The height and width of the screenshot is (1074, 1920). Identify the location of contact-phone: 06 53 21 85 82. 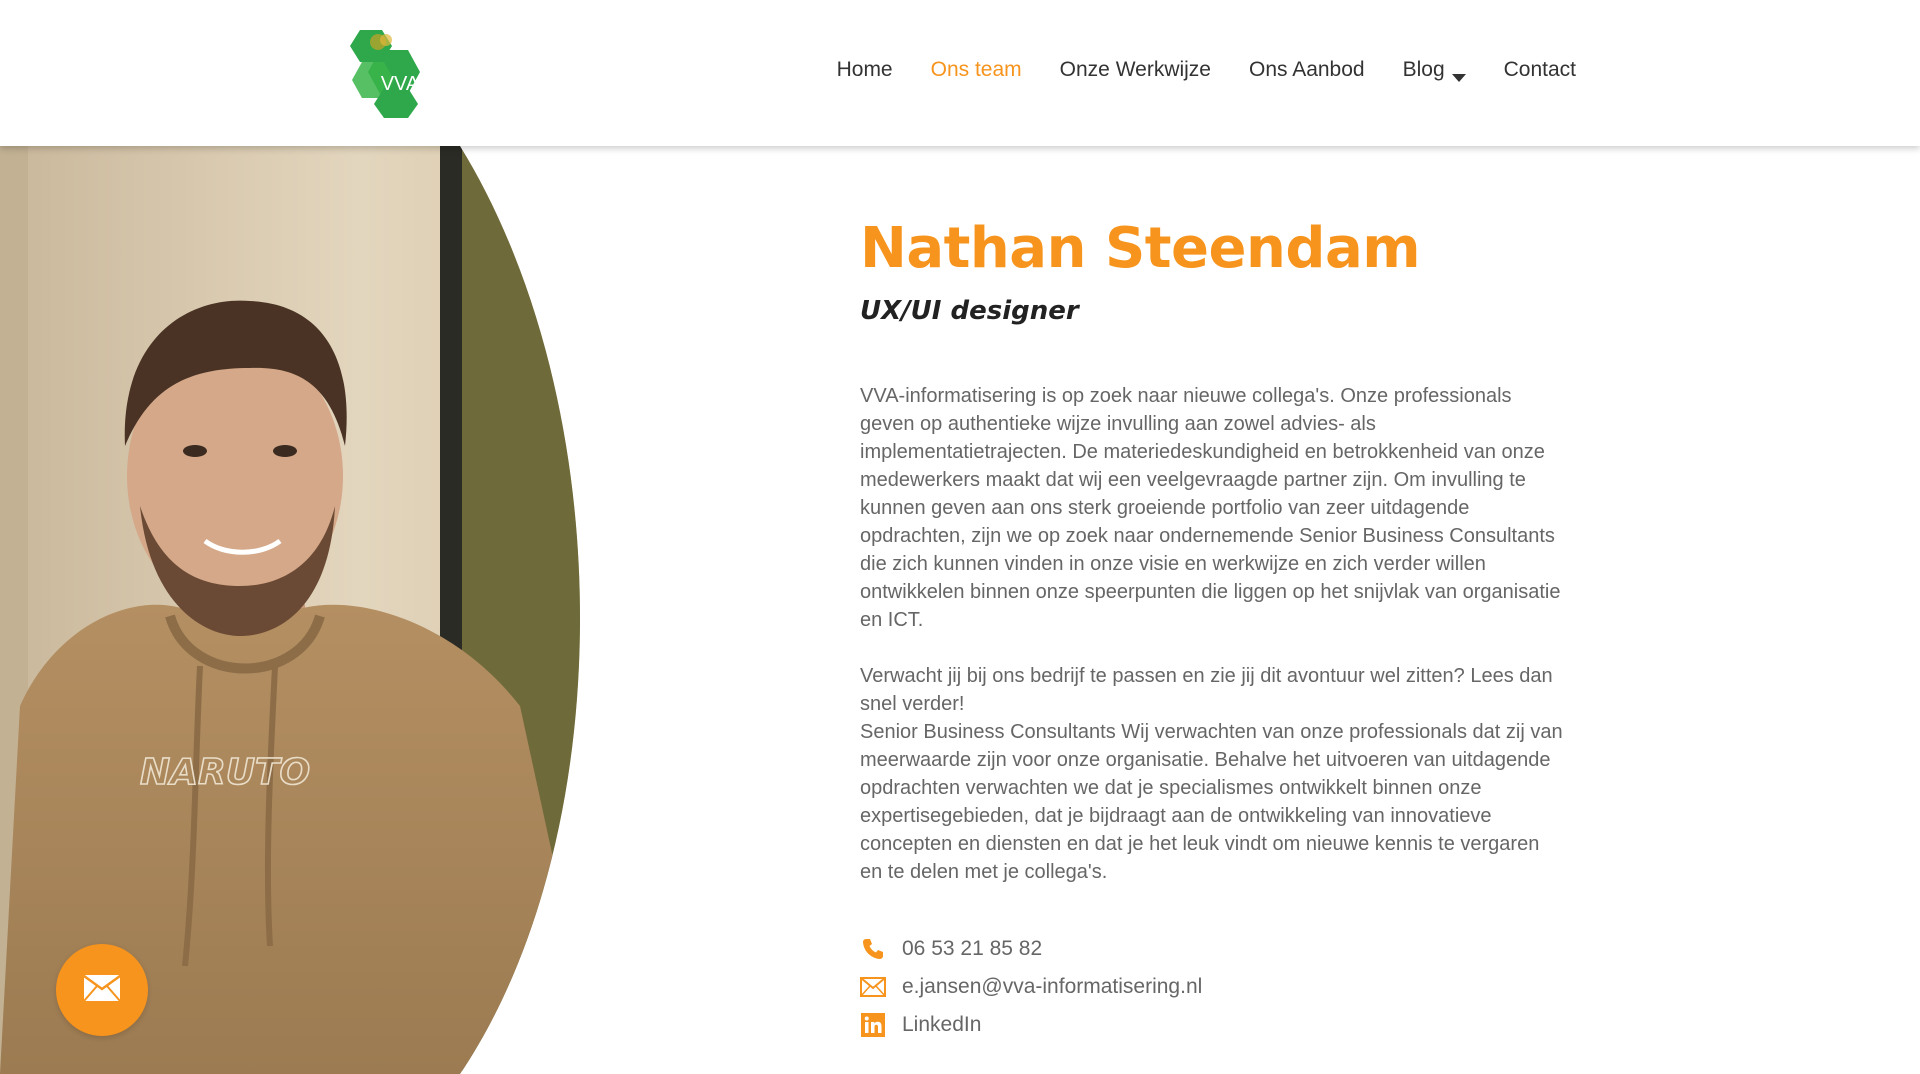
(1216, 949).